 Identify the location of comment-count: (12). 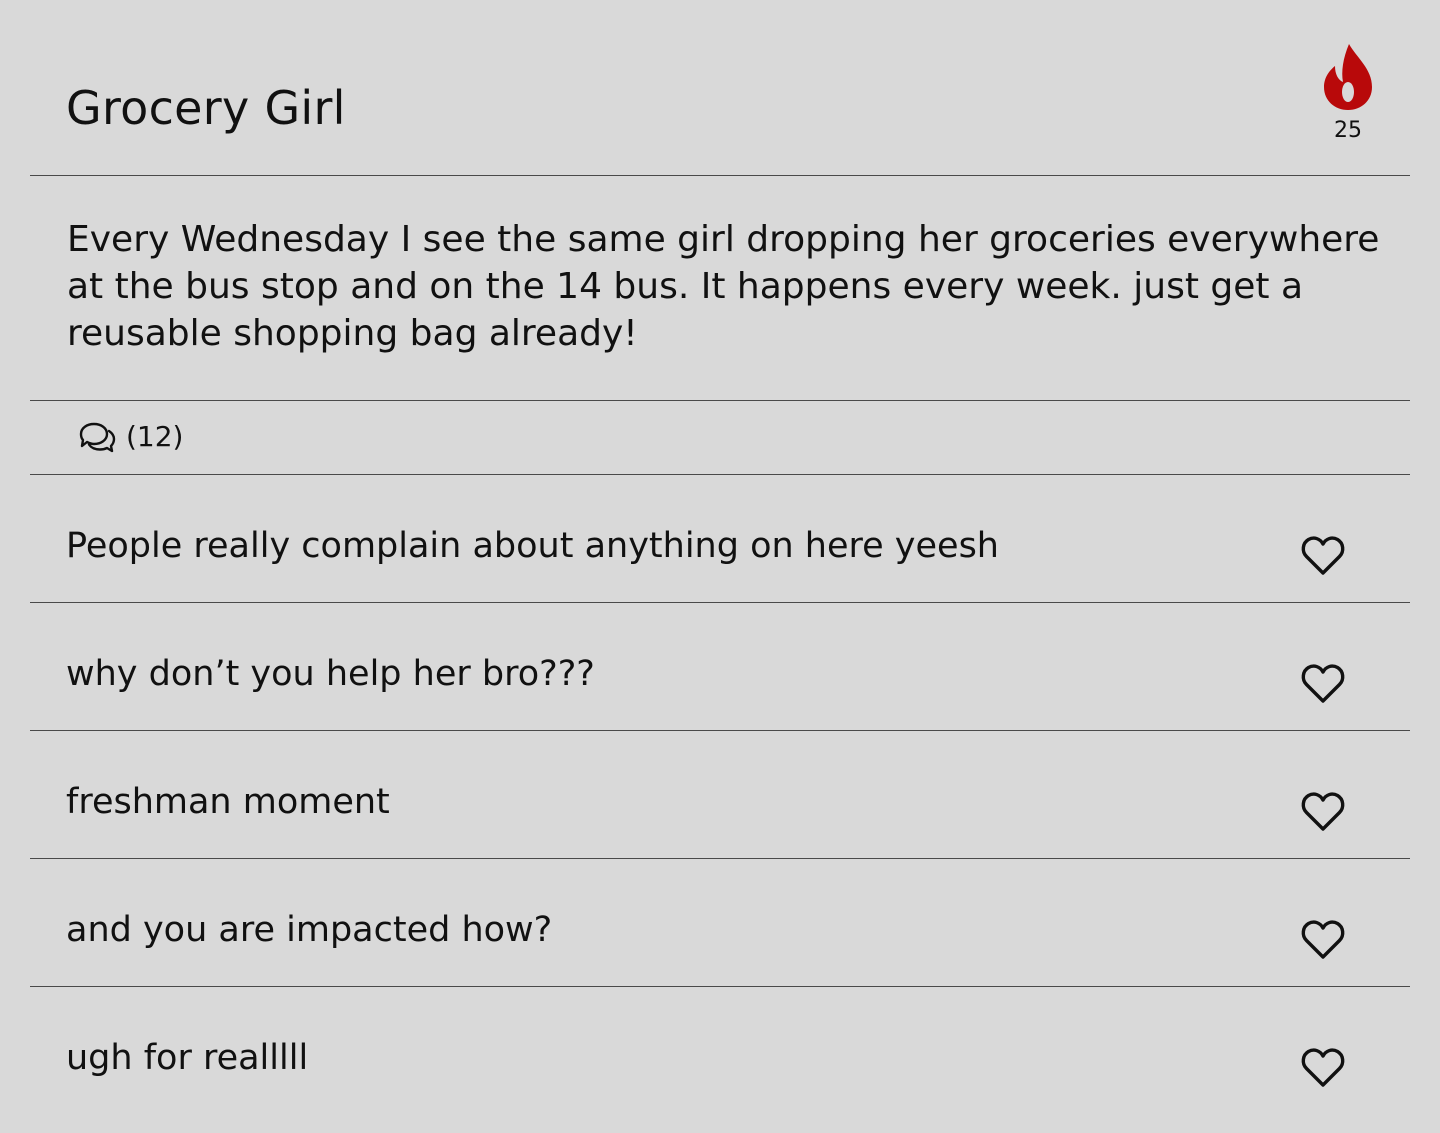
(155, 436).